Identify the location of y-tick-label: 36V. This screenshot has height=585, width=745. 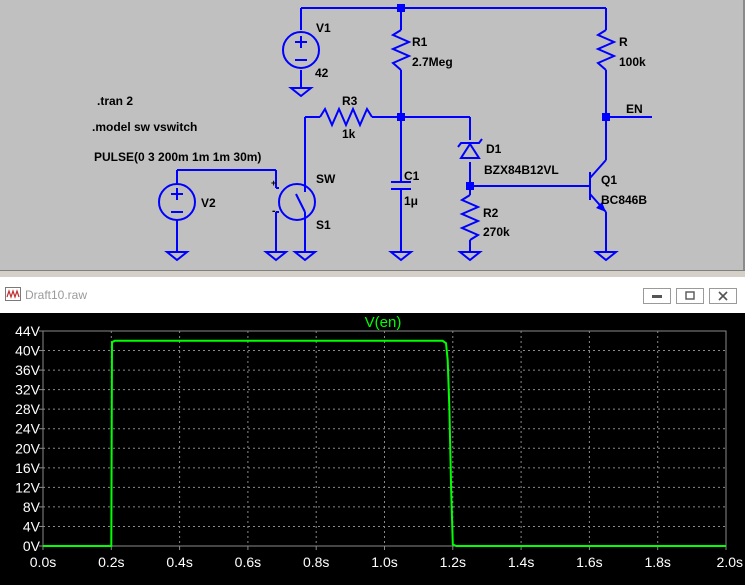
(28, 370).